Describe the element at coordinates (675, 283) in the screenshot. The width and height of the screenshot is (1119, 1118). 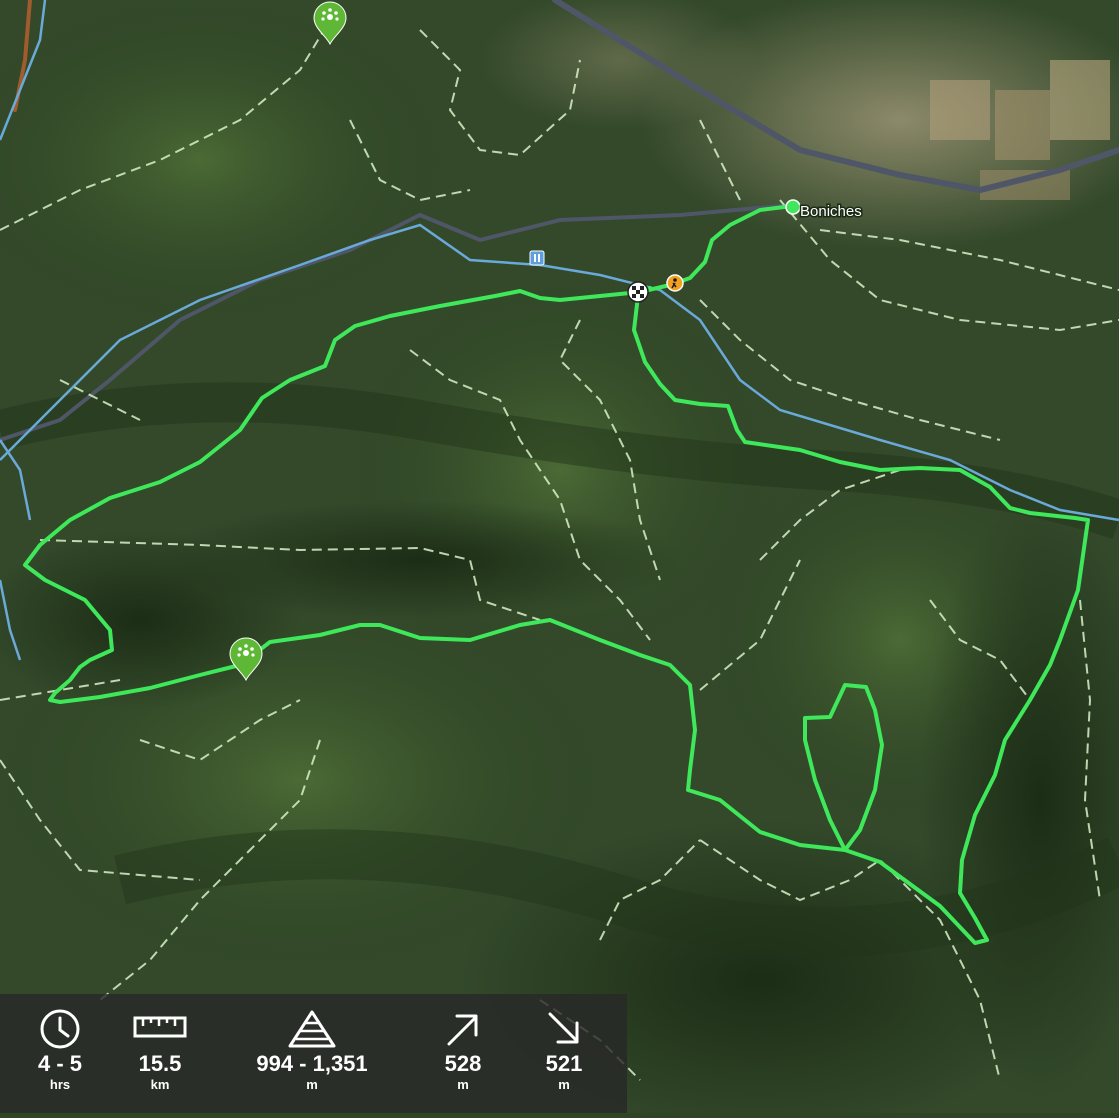
I see `hiker-icon` at that location.